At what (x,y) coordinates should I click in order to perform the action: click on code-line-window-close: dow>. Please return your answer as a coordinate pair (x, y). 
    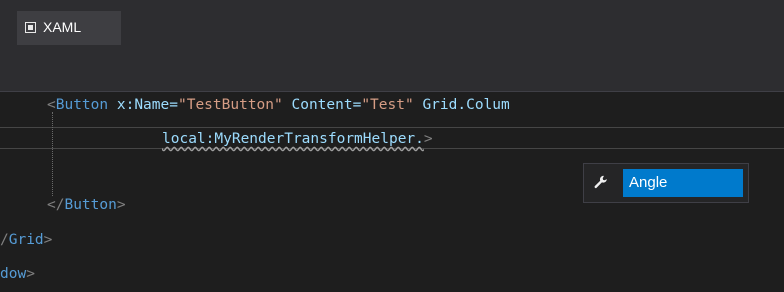
    Looking at the image, I should click on (17, 274).